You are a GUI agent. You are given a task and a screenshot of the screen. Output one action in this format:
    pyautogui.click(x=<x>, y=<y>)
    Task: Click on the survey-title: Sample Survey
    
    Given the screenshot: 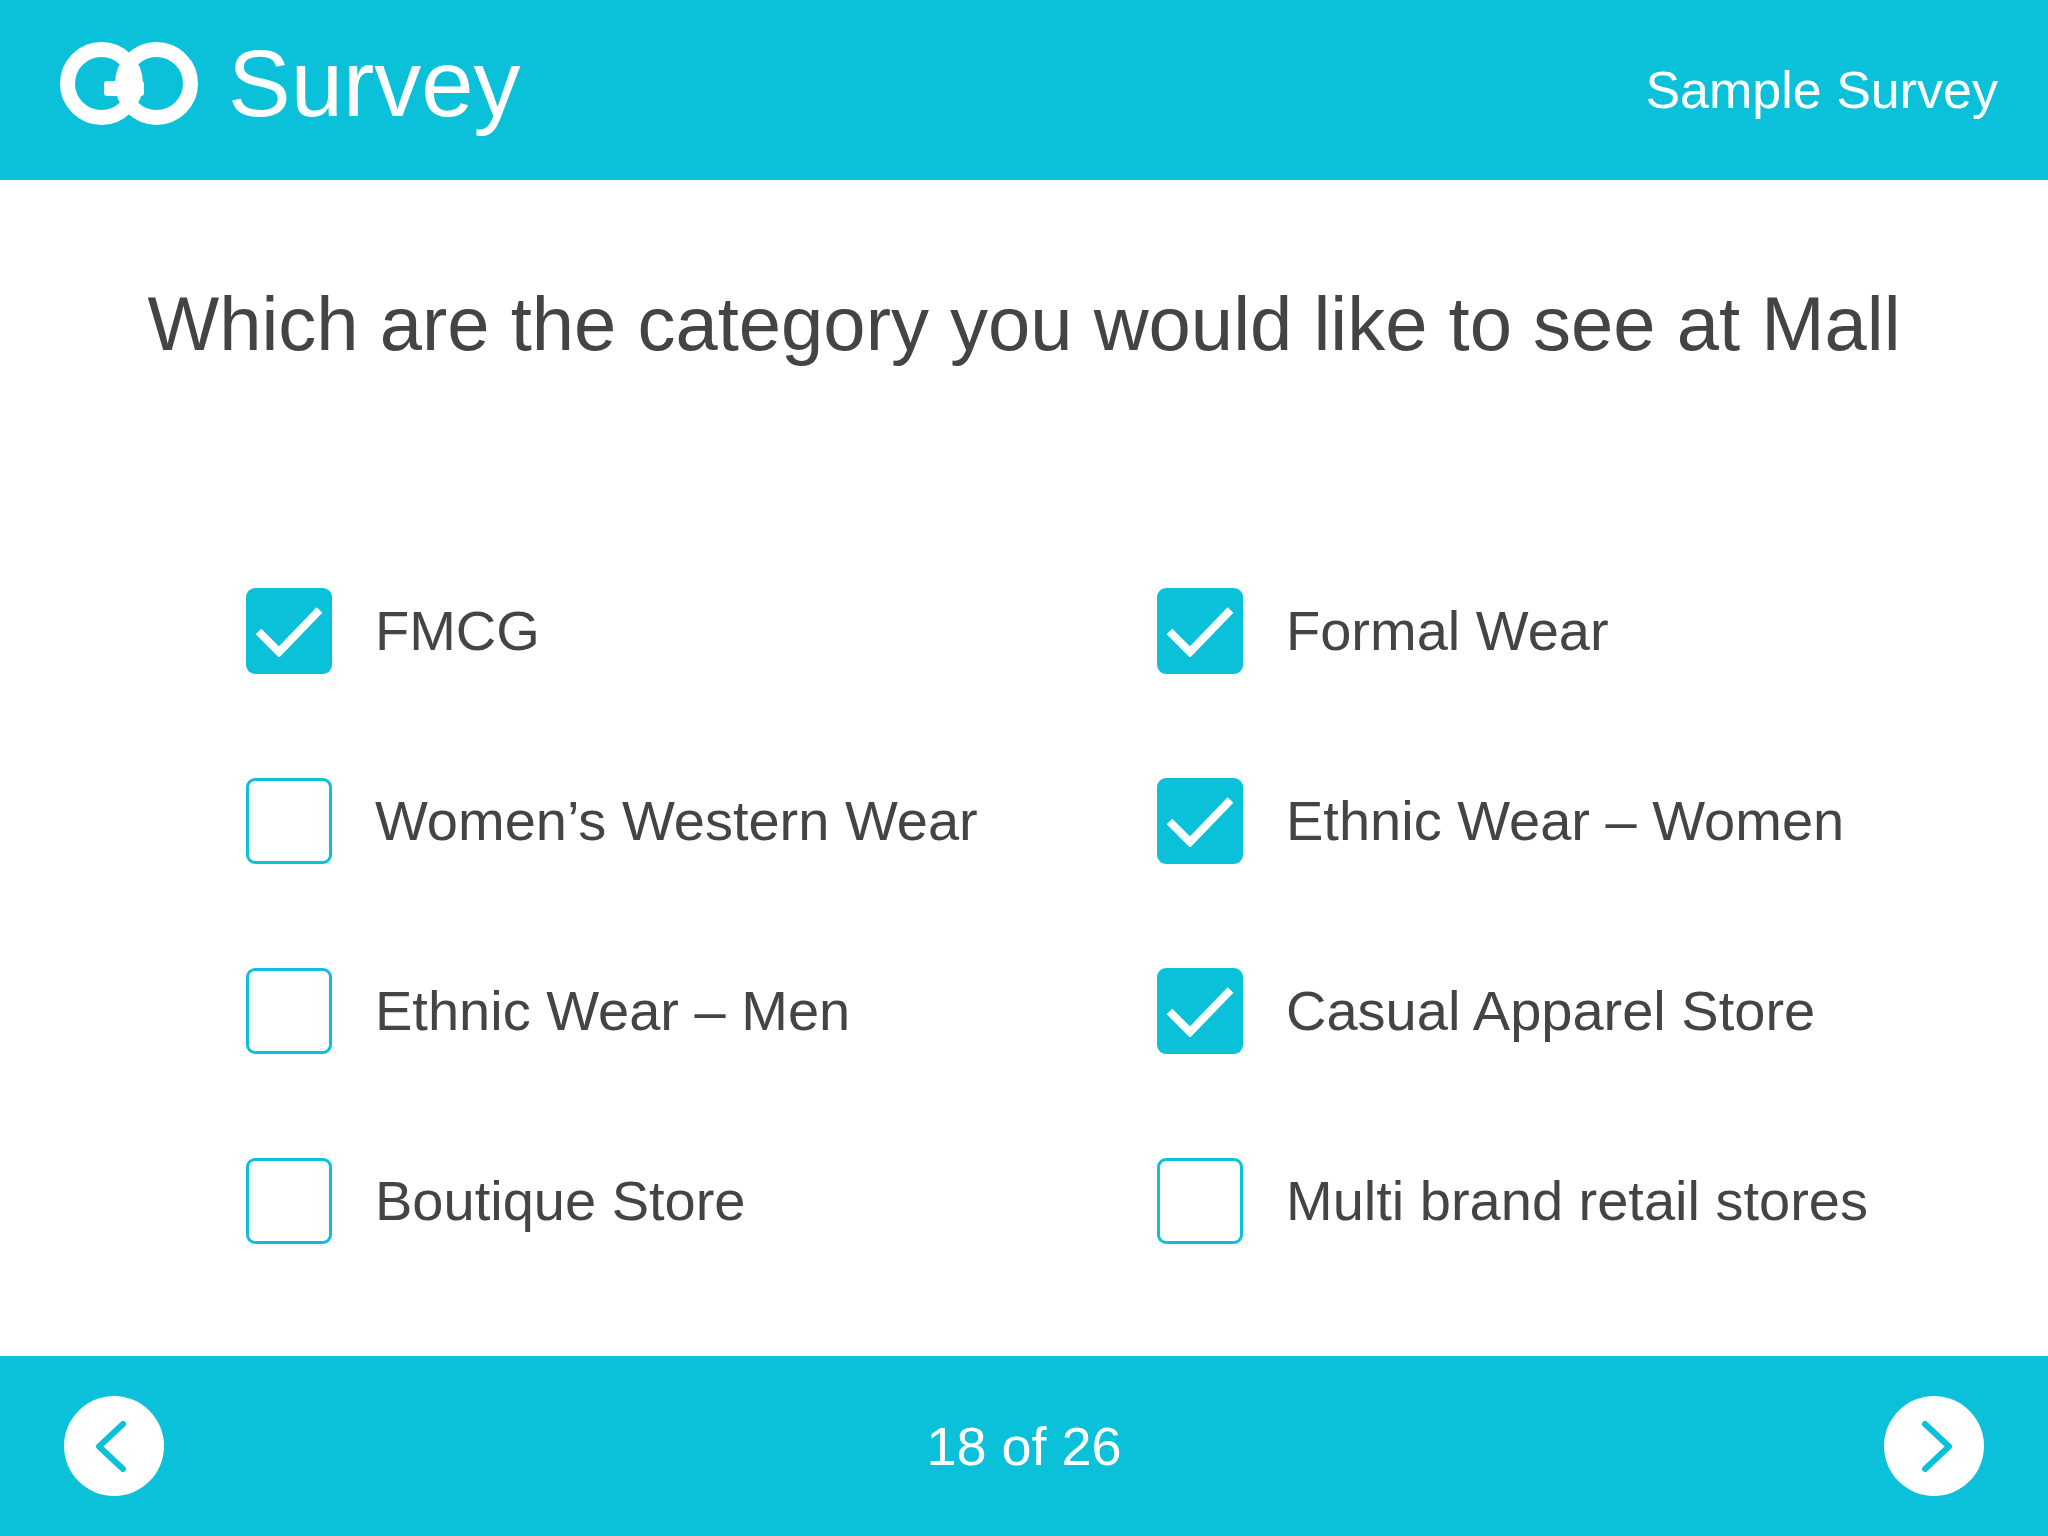 What is the action you would take?
    pyautogui.click(x=1821, y=90)
    